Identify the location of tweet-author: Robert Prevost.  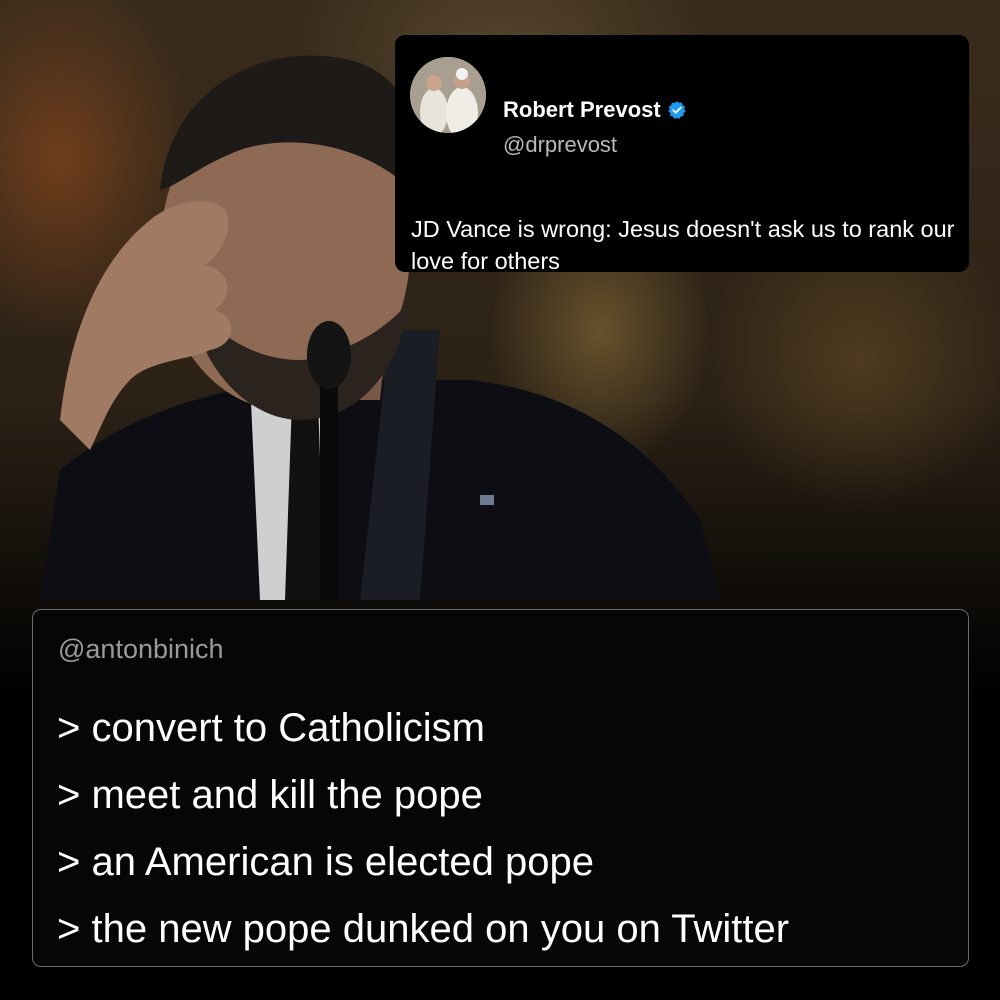
(595, 110).